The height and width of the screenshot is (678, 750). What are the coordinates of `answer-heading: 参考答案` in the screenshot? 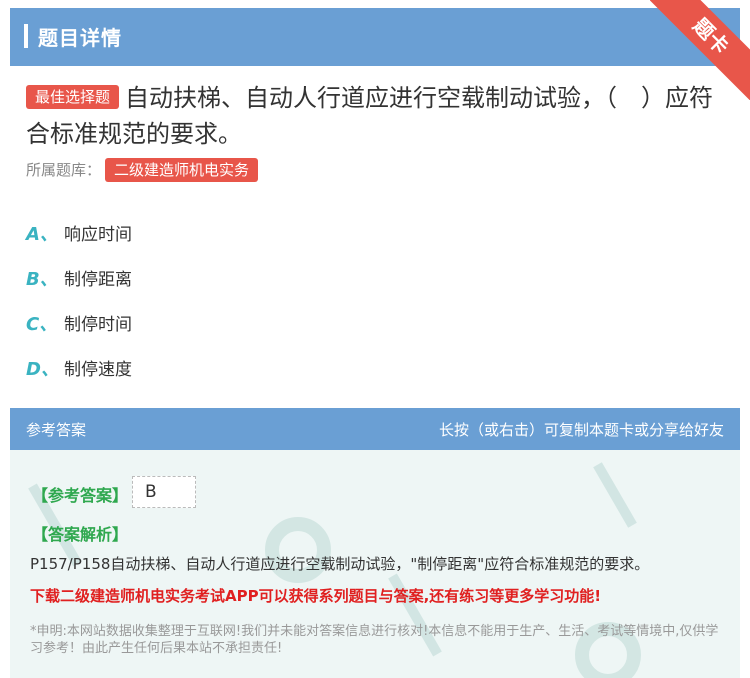 It's located at (56, 429).